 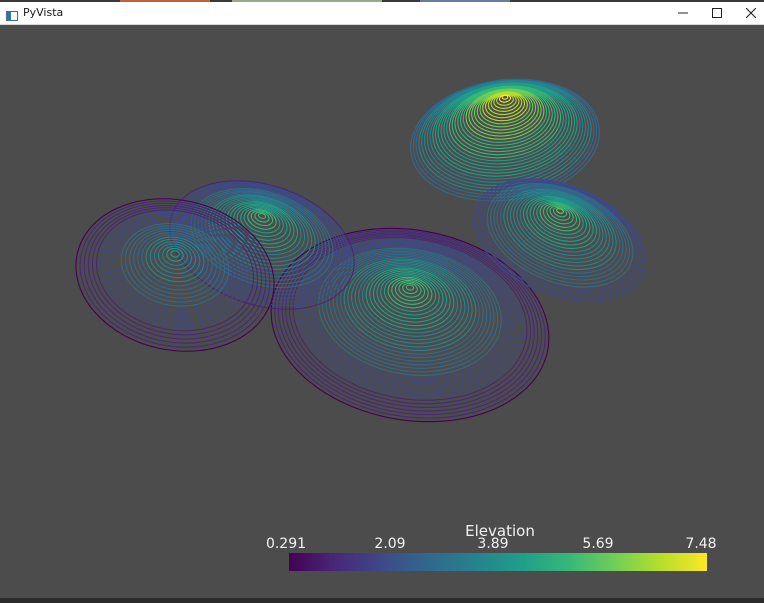 I want to click on minimize-icon, so click(x=683, y=13).